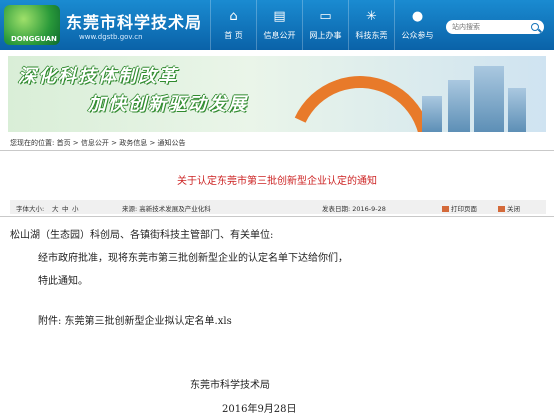  What do you see at coordinates (354, 209) in the screenshot?
I see `article-date: 发表日期: 2016-9-28` at bounding box center [354, 209].